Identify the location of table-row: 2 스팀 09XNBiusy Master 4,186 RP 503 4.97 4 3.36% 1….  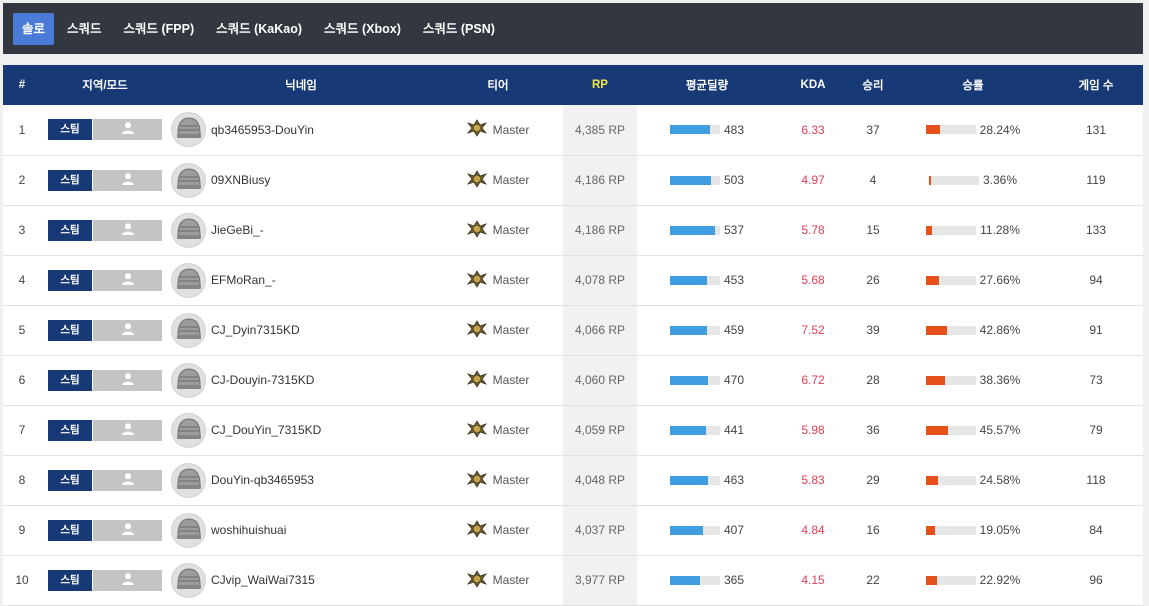
(573, 180).